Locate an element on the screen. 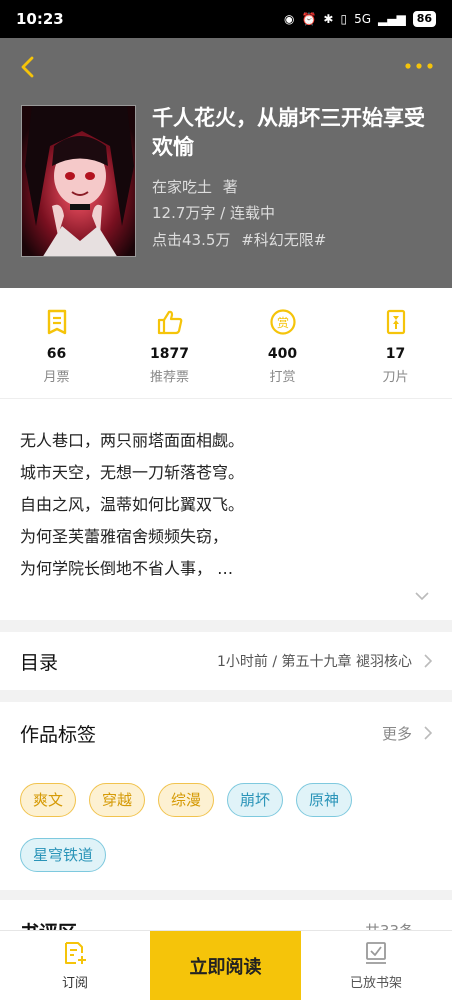 This screenshot has width=452, height=1000. status-icons: ◉ ⏰ ✱ ▯ 5G ▂▄▆ 86 is located at coordinates (360, 19).